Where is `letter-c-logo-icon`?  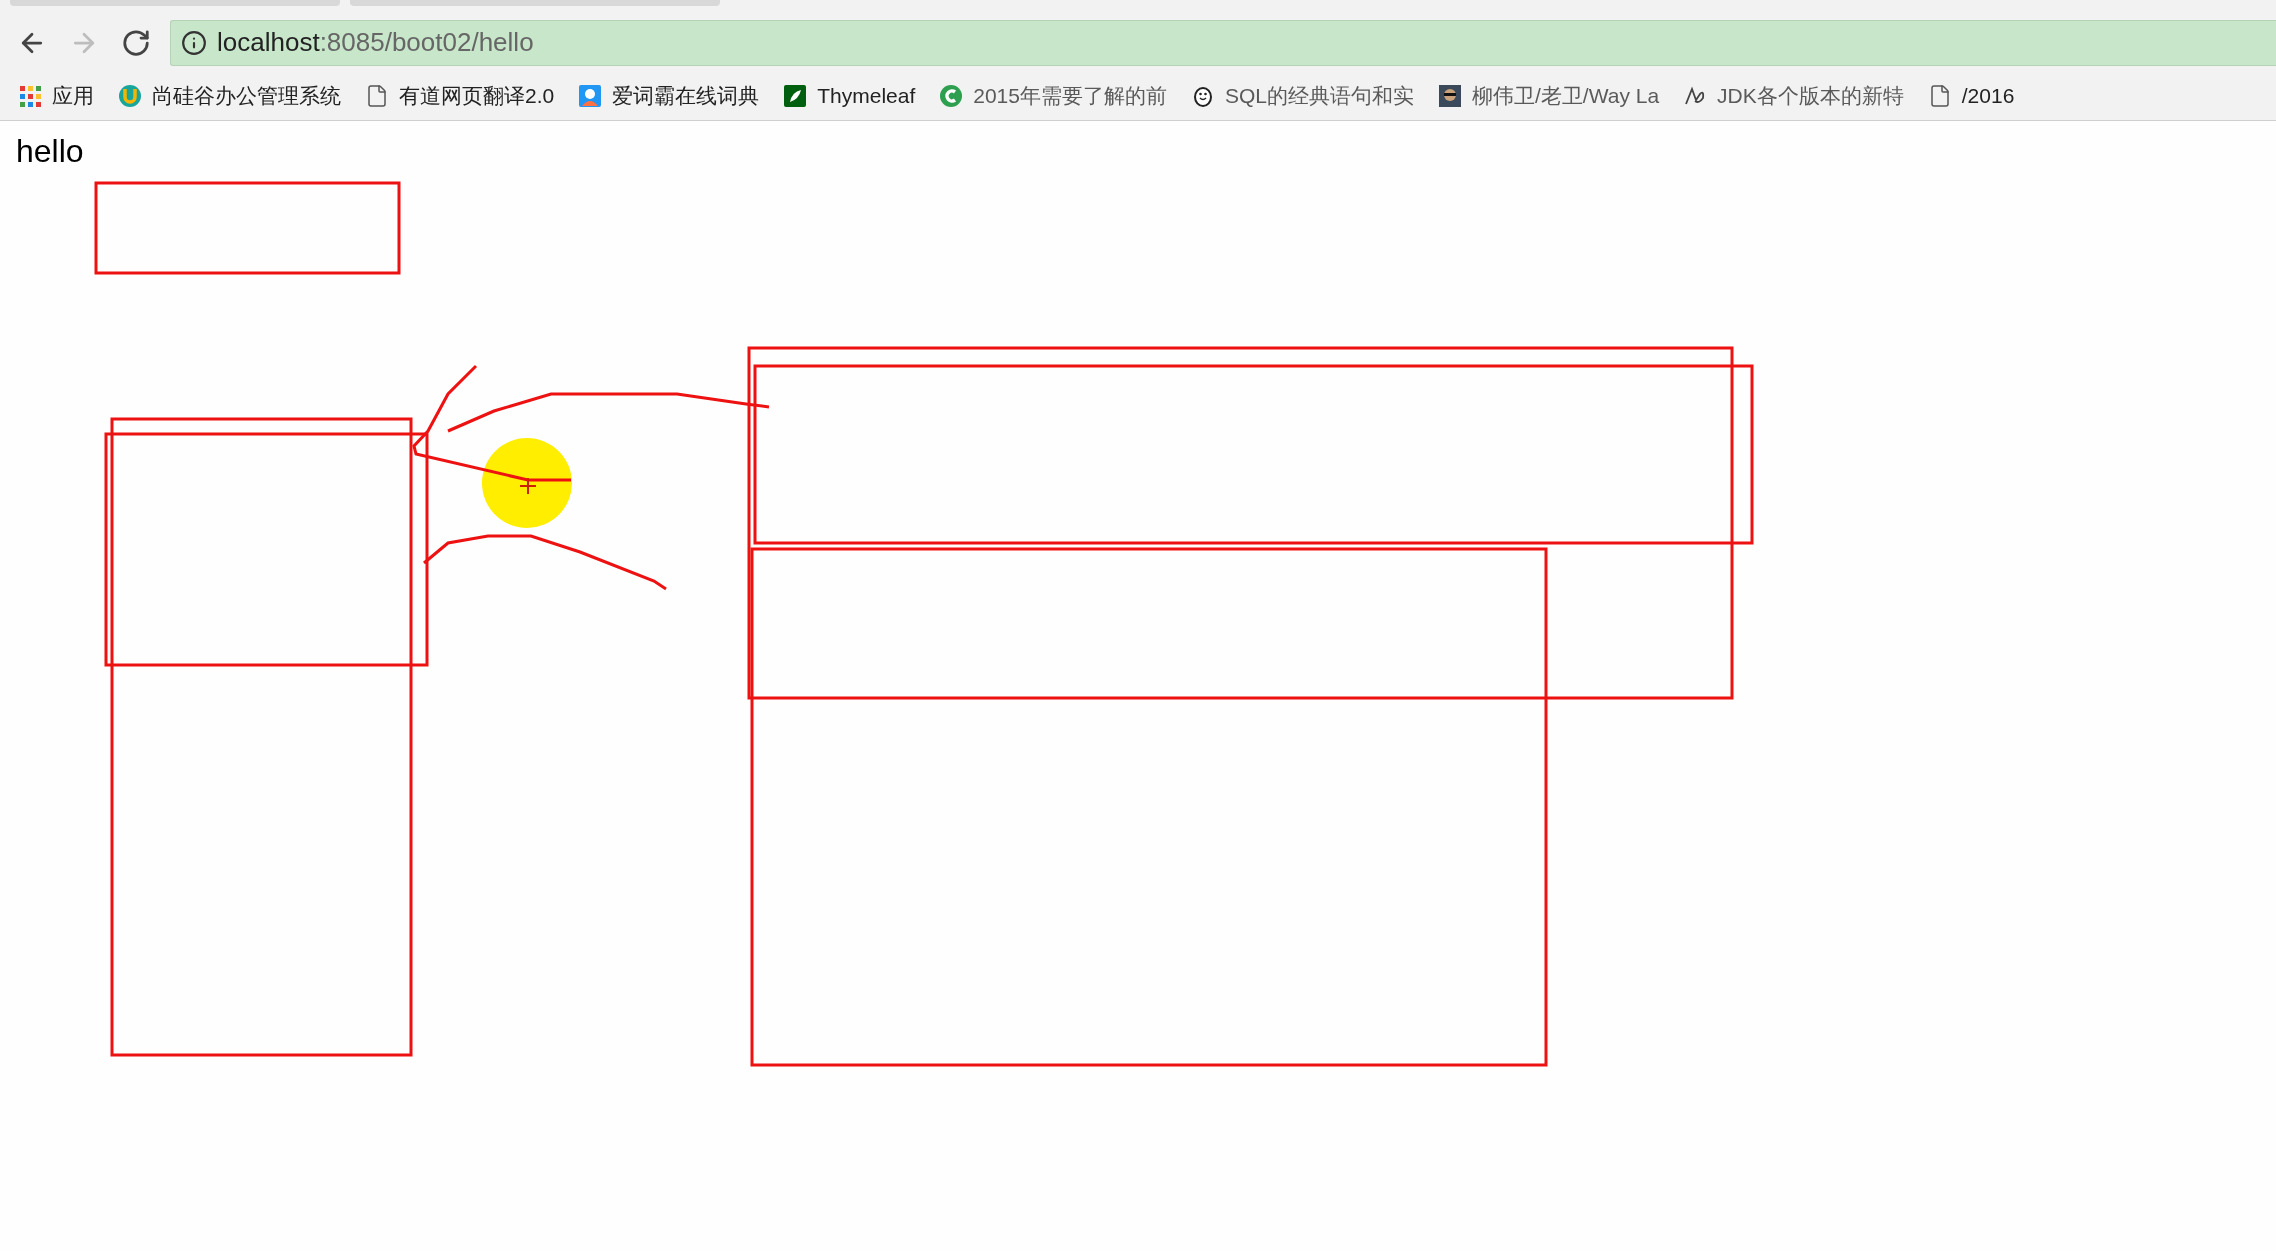 letter-c-logo-icon is located at coordinates (951, 96).